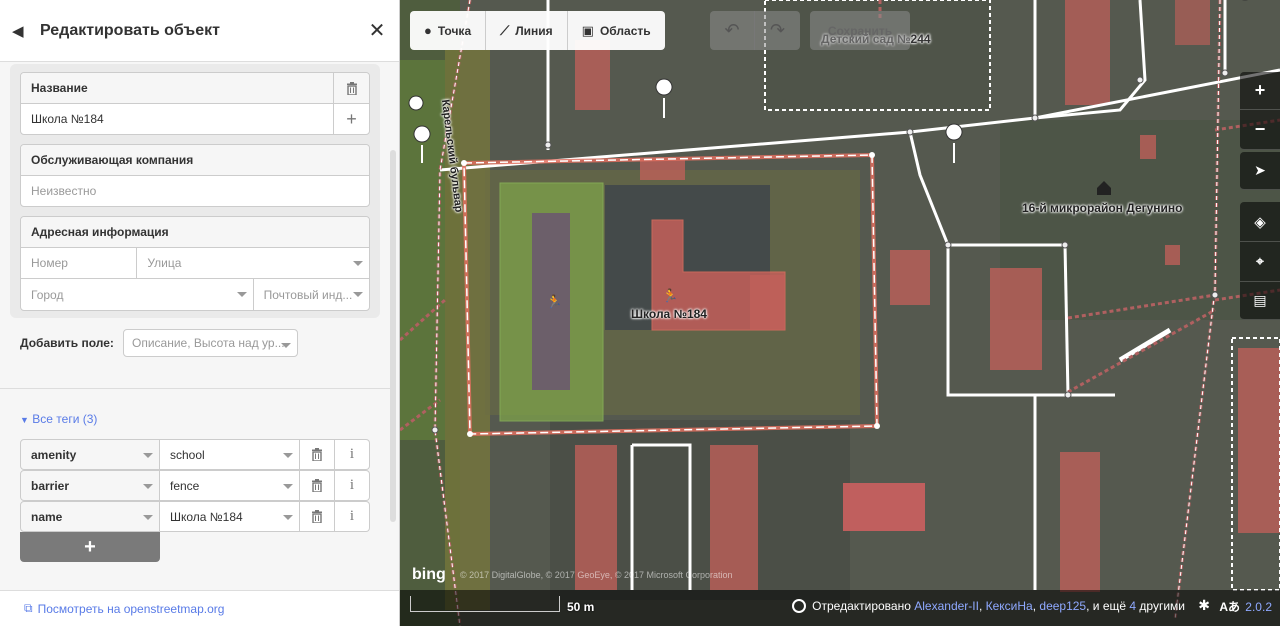  I want to click on tag-key-input: amenity, so click(90, 454).